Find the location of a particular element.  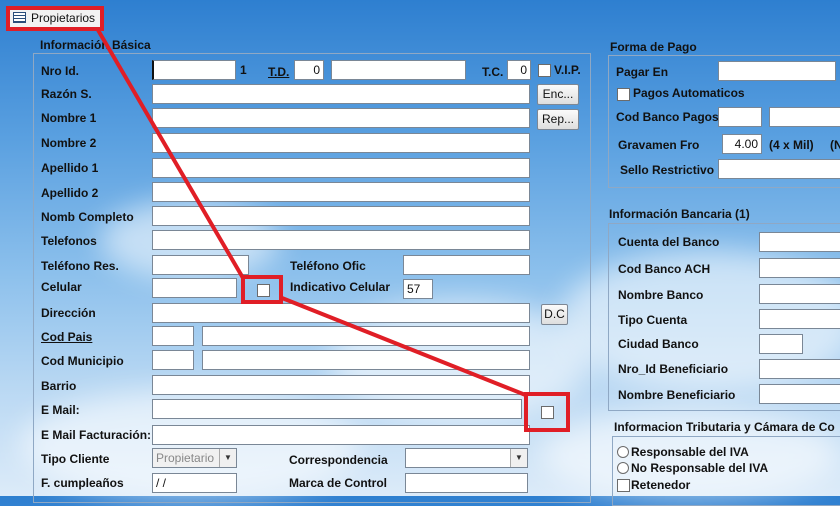

cuenta-label: Cuenta del Banco is located at coordinates (669, 242).